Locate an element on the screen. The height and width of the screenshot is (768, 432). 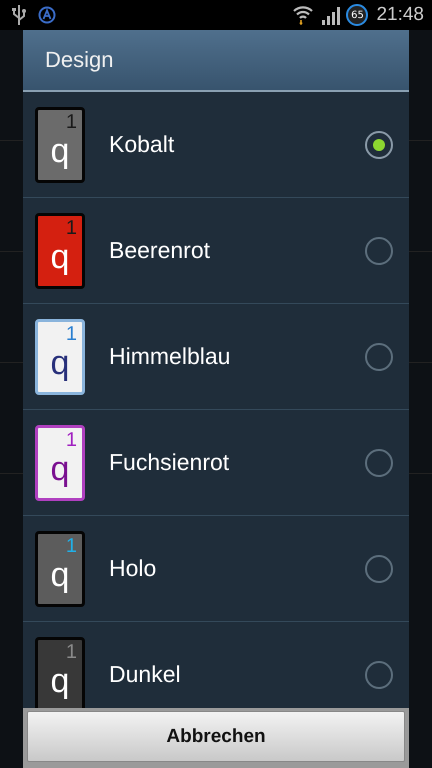
circled-a-icon is located at coordinates (47, 15).